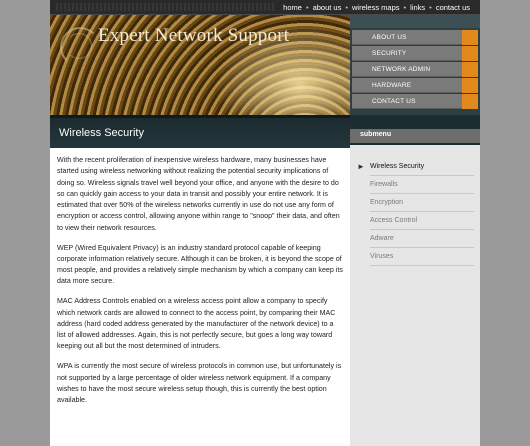 Image resolution: width=530 pixels, height=446 pixels. What do you see at coordinates (470, 101) in the screenshot?
I see `menu-tab-contact-us` at bounding box center [470, 101].